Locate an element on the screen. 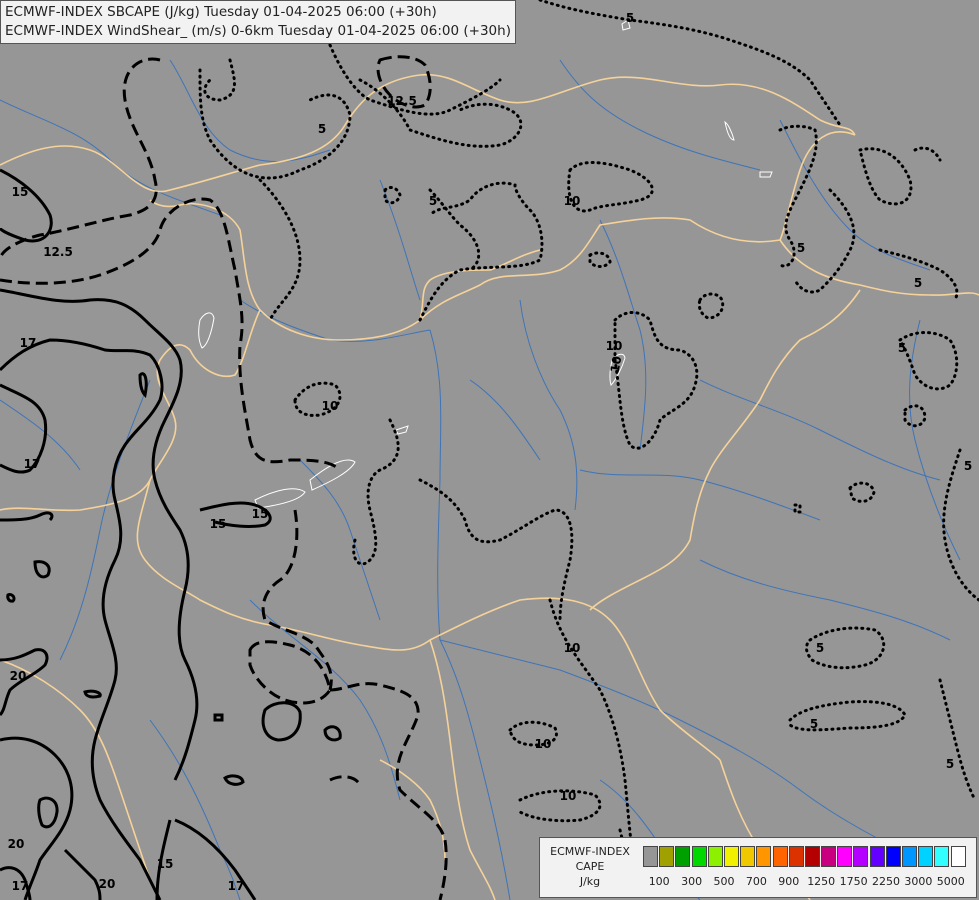 This screenshot has width=979, height=900. legend-color-scale is located at coordinates (805, 856).